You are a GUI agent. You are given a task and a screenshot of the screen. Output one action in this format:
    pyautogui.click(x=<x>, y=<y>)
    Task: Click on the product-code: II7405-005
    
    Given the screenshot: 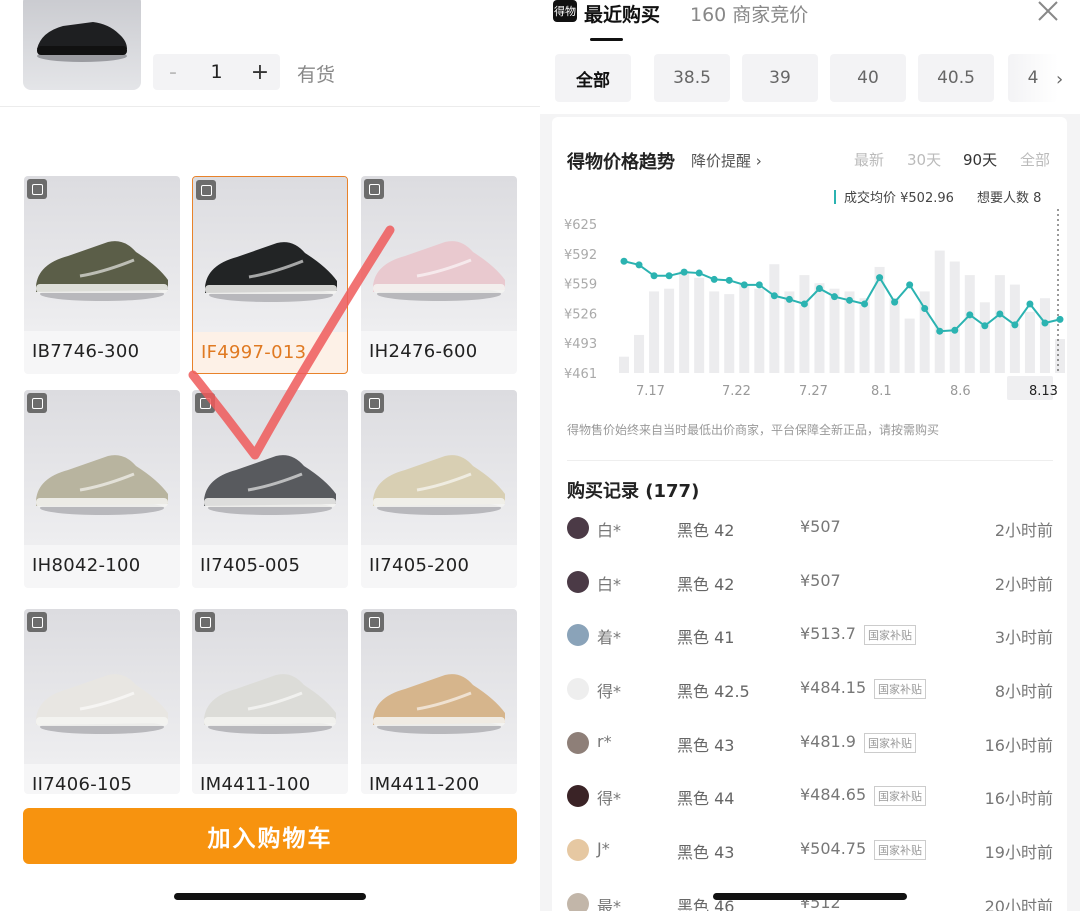 What is the action you would take?
    pyautogui.click(x=250, y=565)
    